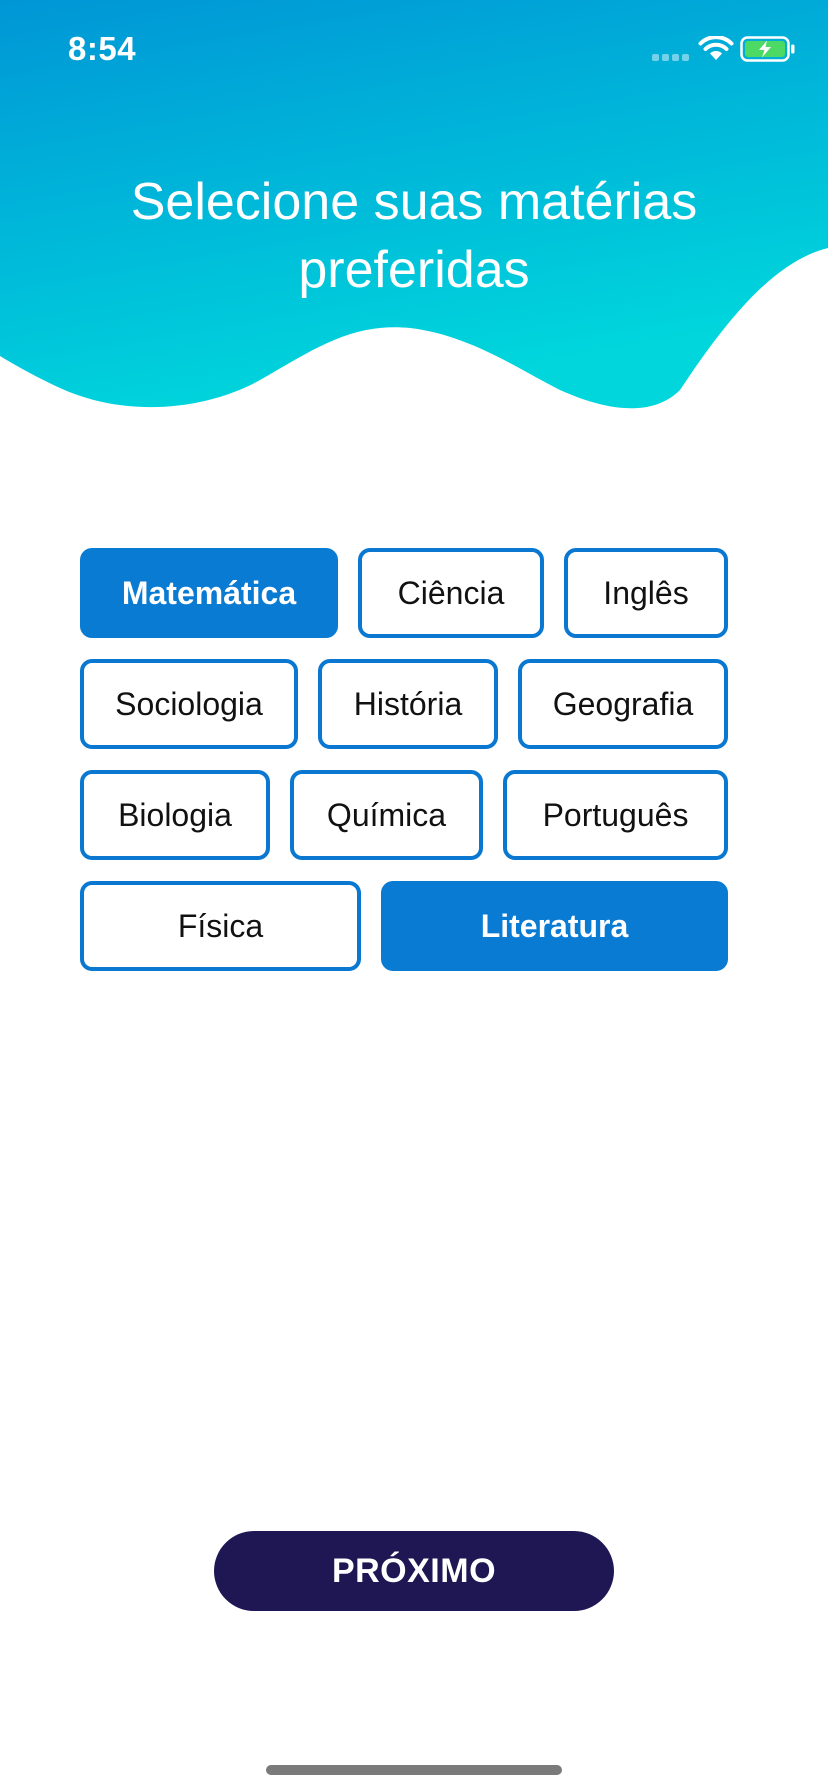 This screenshot has width=828, height=1792. I want to click on subject-chip-literatura: Literatura, so click(554, 926).